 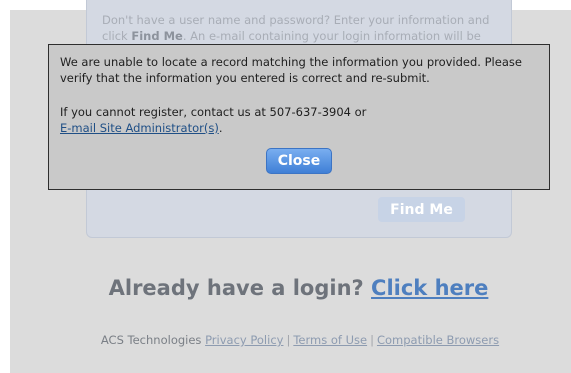 I want to click on terms-of-use-link: Terms of Use, so click(x=330, y=340).